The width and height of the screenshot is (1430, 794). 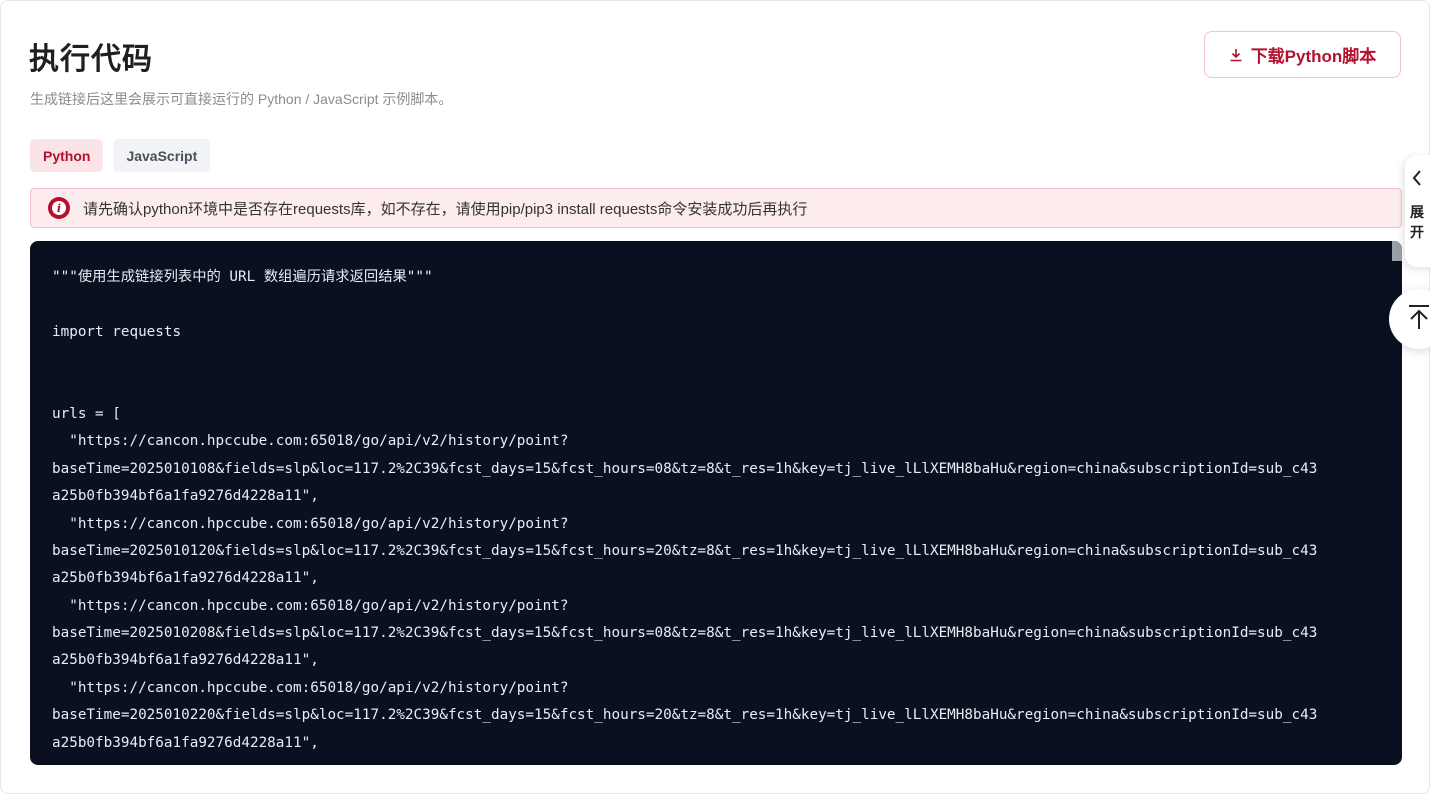 What do you see at coordinates (1417, 222) in the screenshot?
I see `expand-label: 展开` at bounding box center [1417, 222].